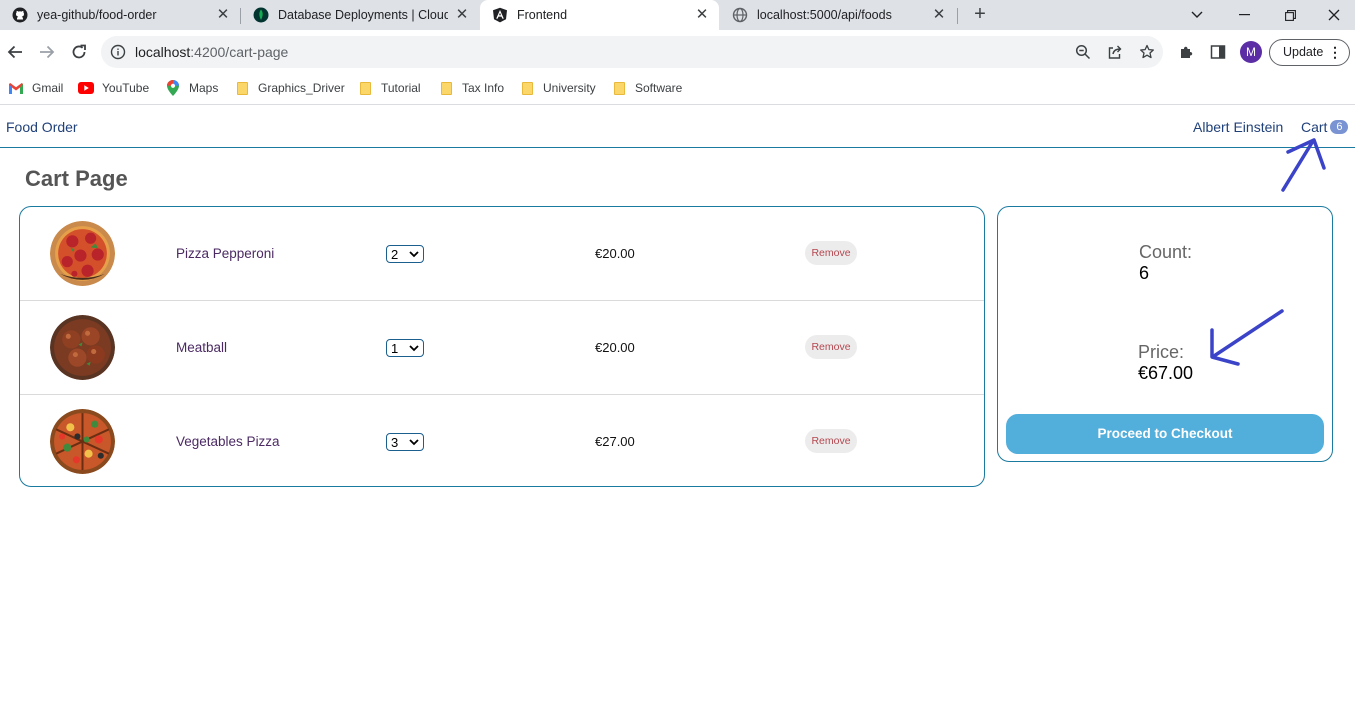 Image resolution: width=1355 pixels, height=715 pixels. Describe the element at coordinates (980, 15) in the screenshot. I see `new-tab-button: +` at that location.